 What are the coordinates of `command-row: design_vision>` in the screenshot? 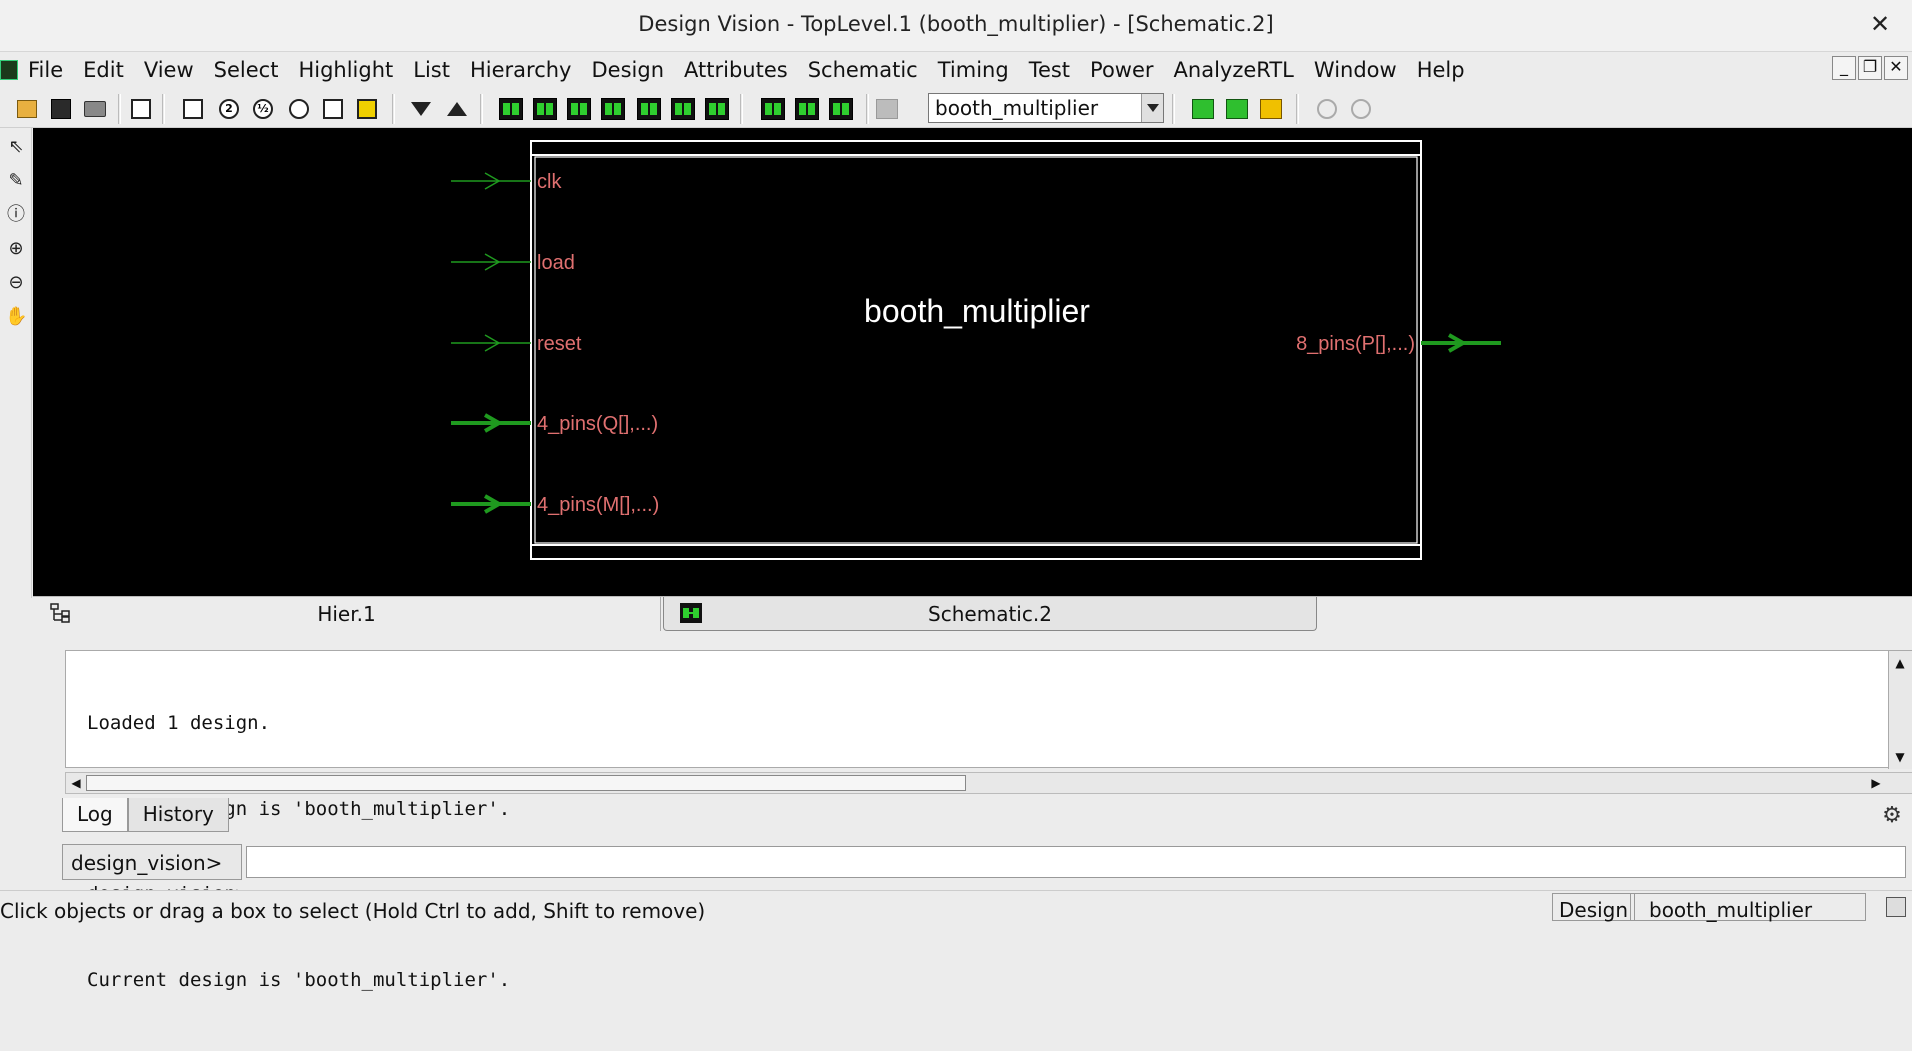 It's located at (987, 862).